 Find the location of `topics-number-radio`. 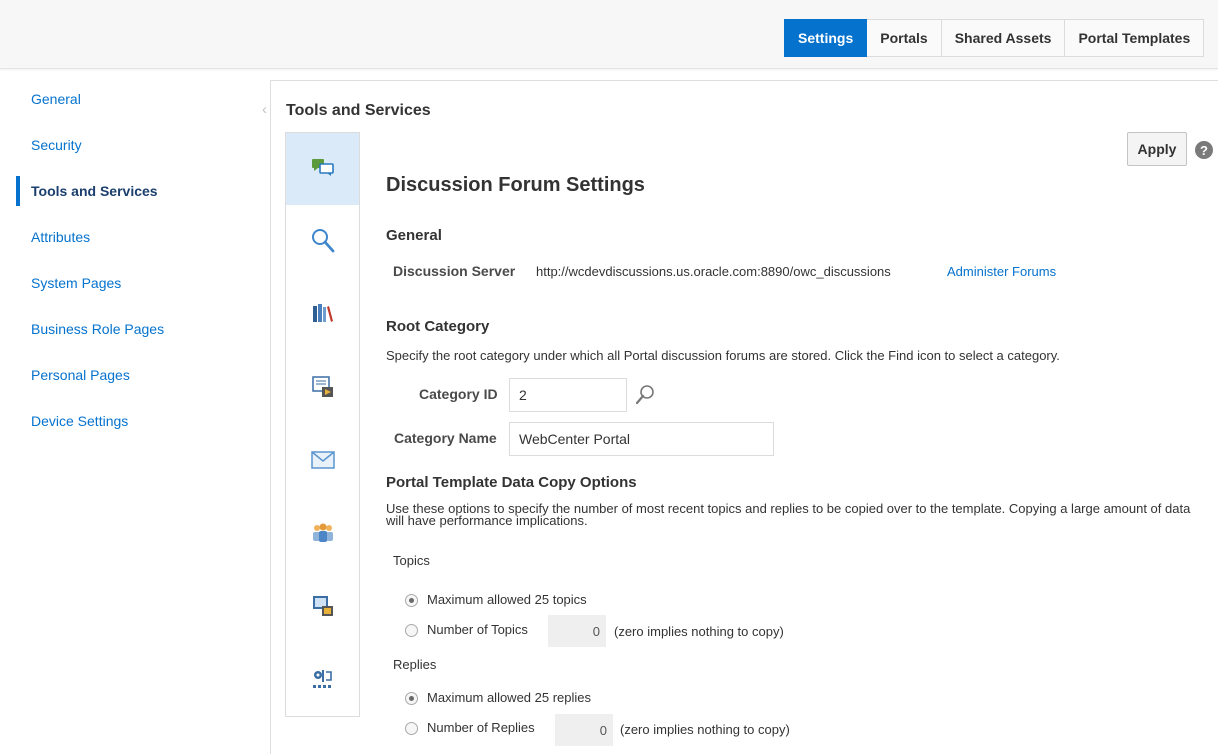

topics-number-radio is located at coordinates (411, 630).